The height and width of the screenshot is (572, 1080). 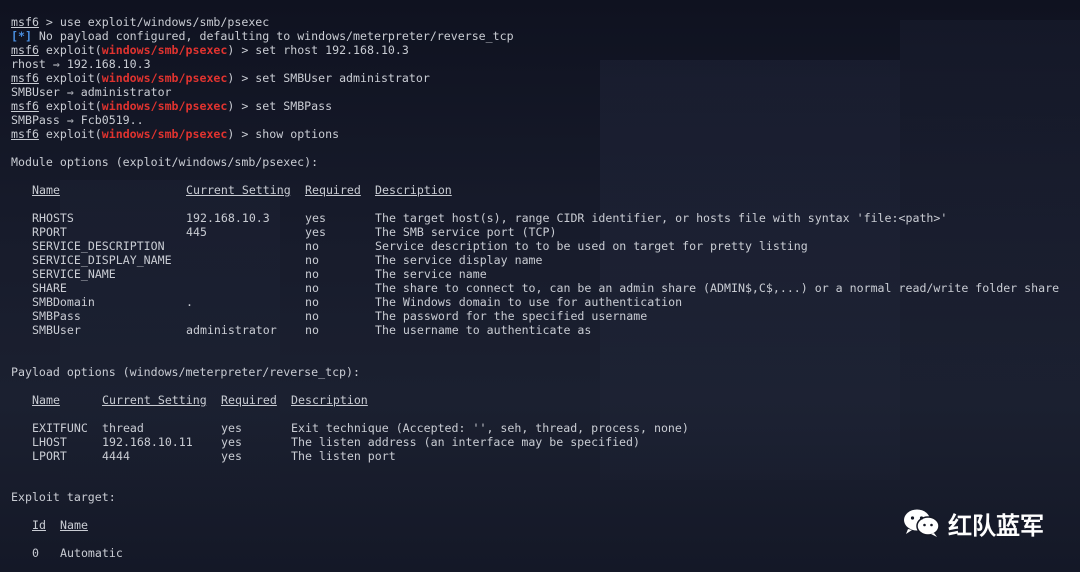 I want to click on option-name: LPORT, so click(x=49, y=456).